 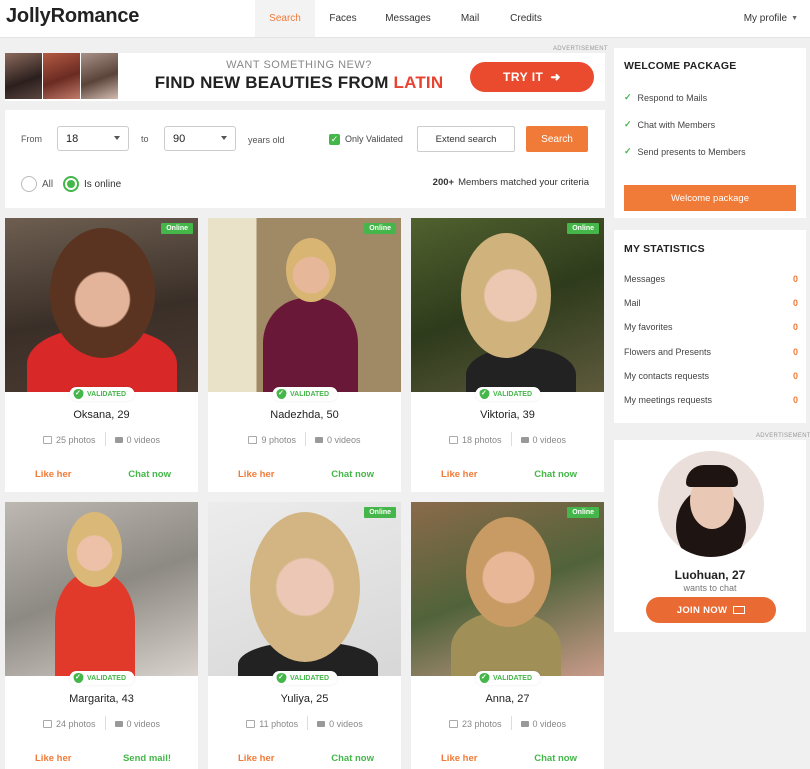 I want to click on stat-row-messages: Messages 0, so click(x=711, y=279).